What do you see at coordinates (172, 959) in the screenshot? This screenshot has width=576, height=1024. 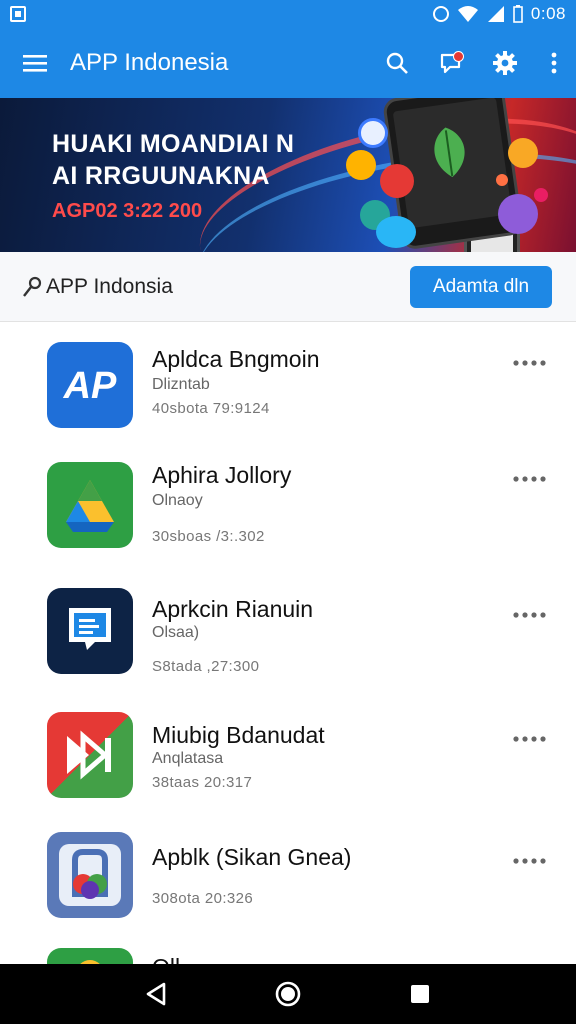 I see `app-name: Oll..` at bounding box center [172, 959].